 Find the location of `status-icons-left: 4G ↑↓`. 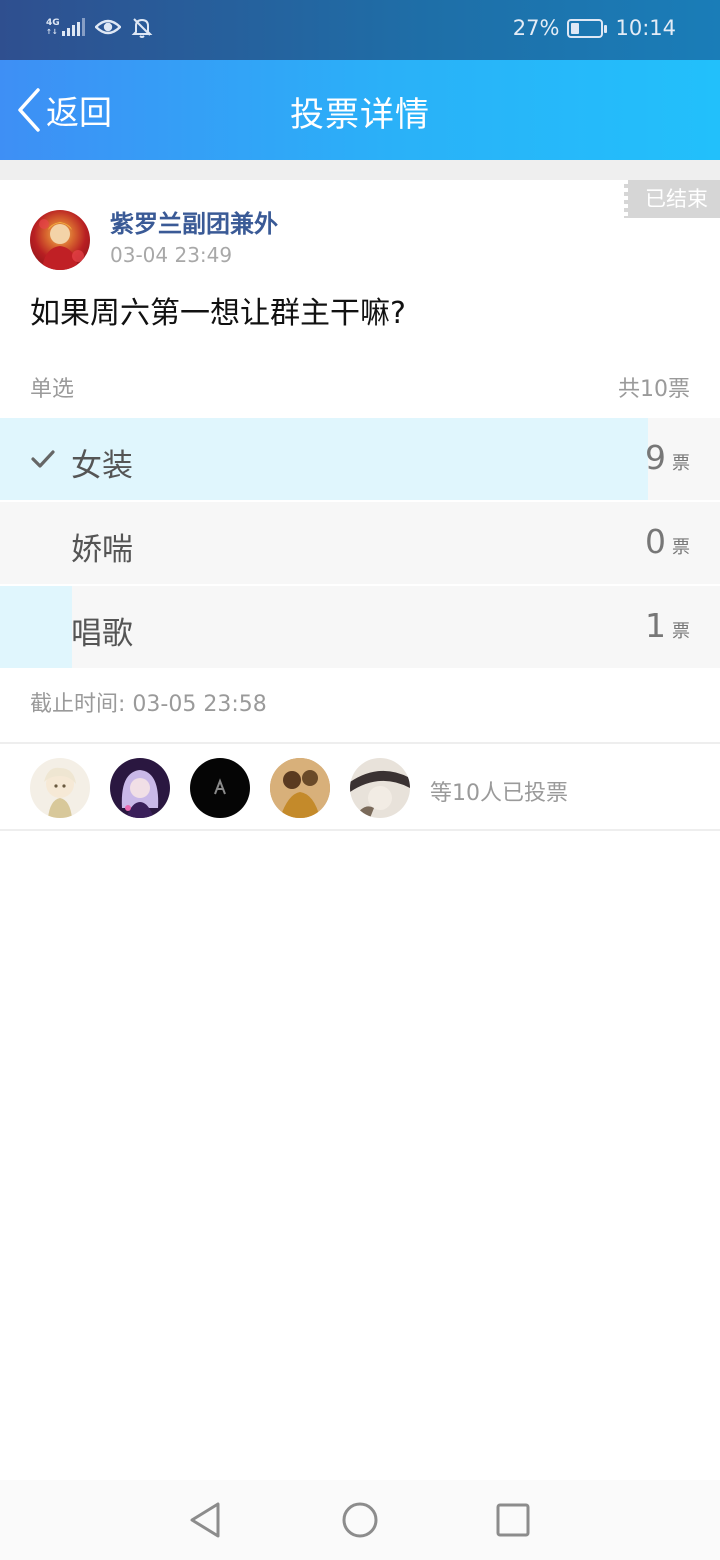

status-icons-left: 4G ↑↓ is located at coordinates (99, 27).